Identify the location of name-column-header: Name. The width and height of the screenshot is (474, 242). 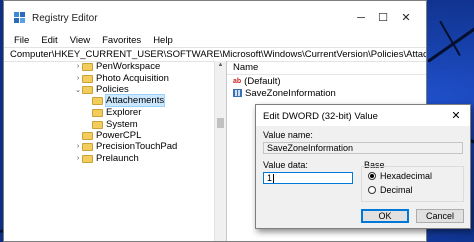
(326, 68).